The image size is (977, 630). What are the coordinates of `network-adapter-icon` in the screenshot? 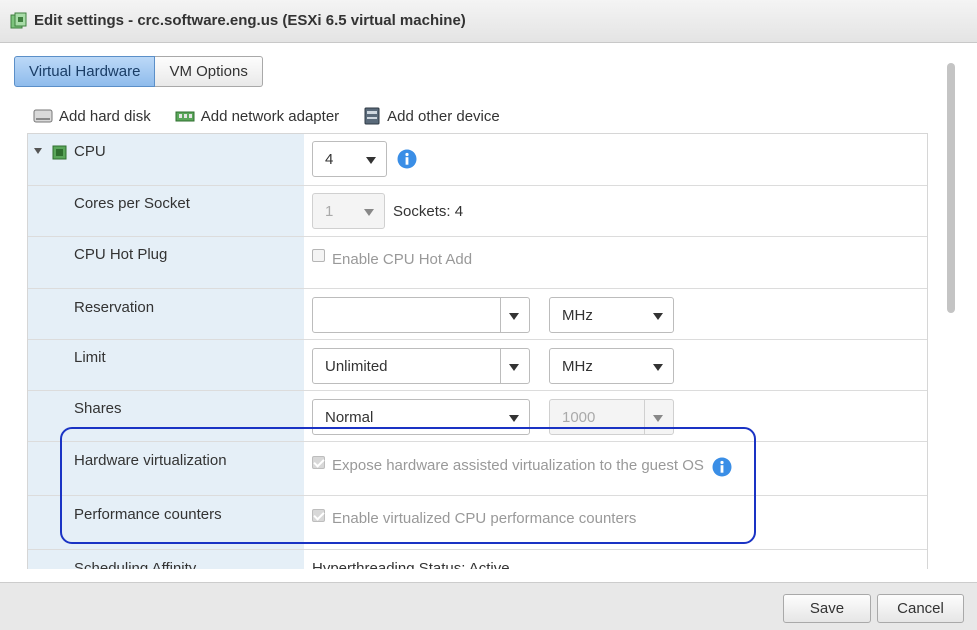 It's located at (185, 116).